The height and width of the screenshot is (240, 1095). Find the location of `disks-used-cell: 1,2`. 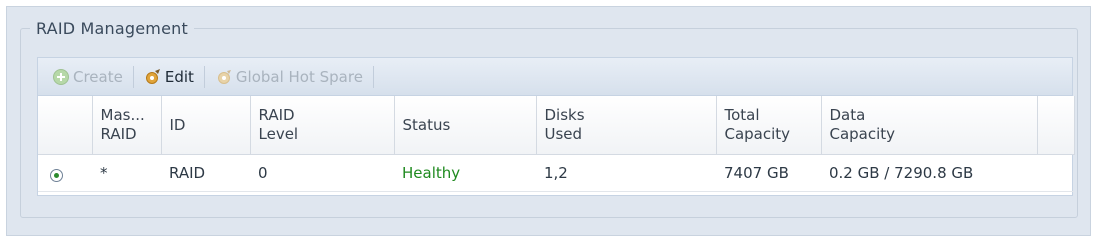

disks-used-cell: 1,2 is located at coordinates (626, 173).